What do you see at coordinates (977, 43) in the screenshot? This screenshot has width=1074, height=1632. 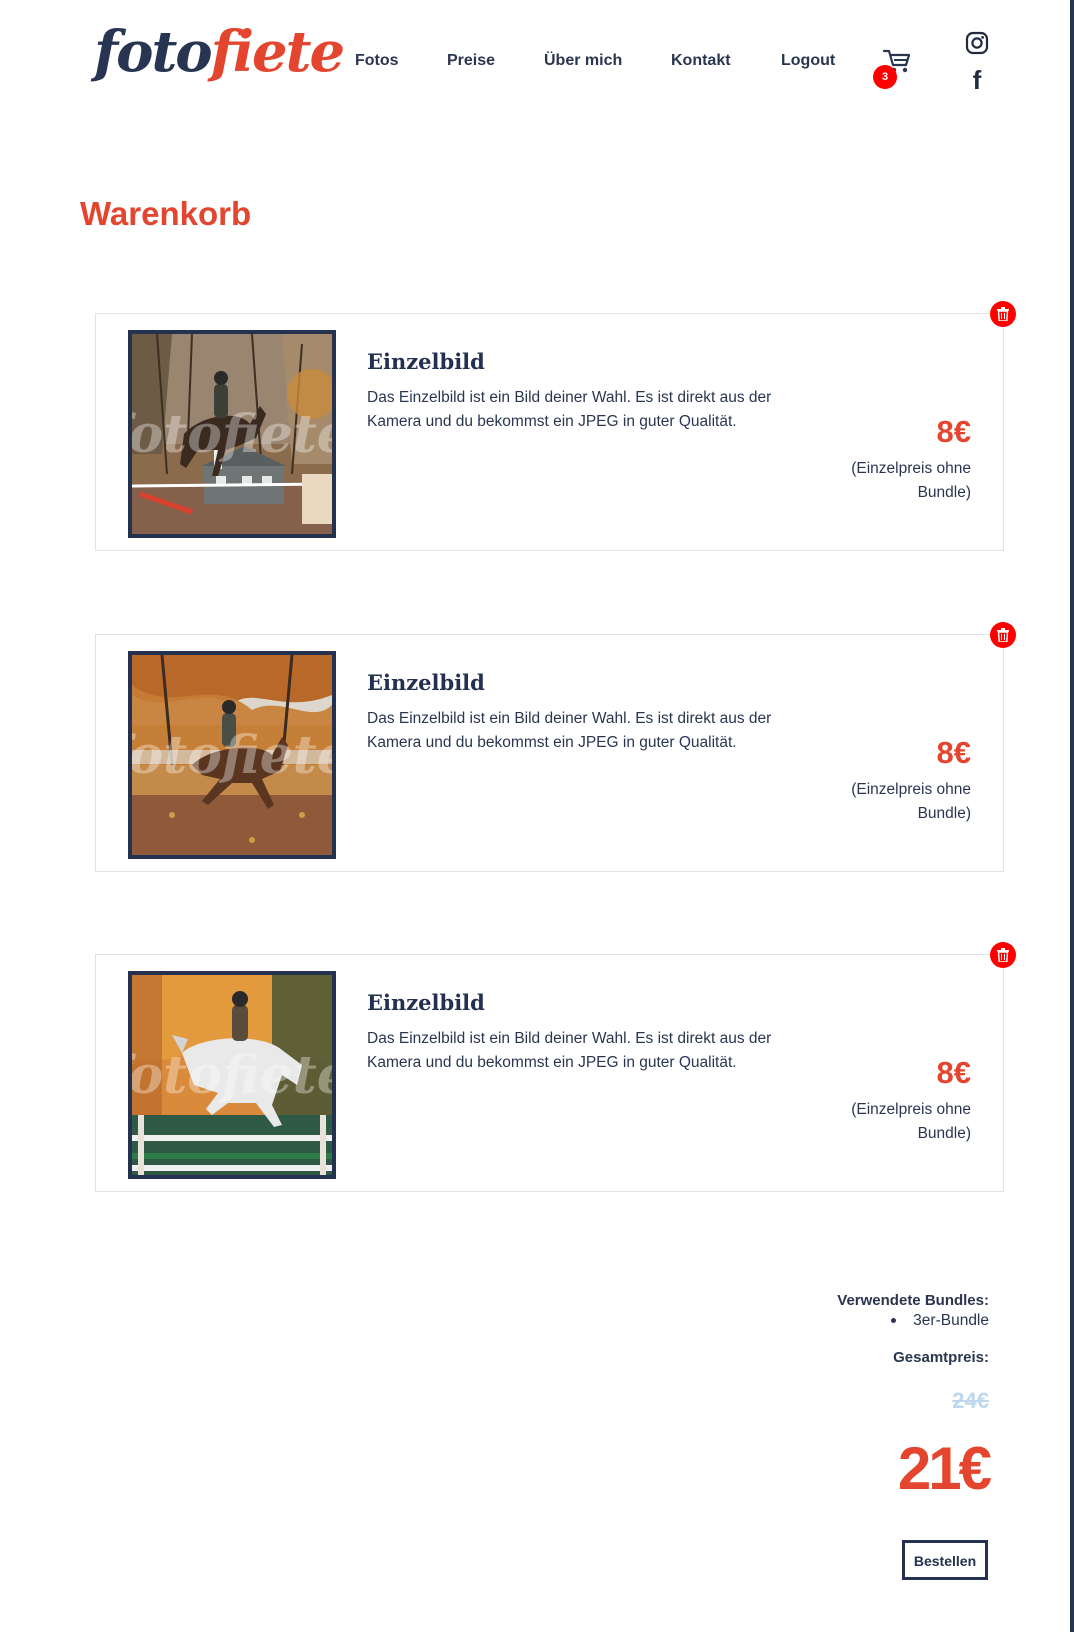 I see `instagram-icon` at bounding box center [977, 43].